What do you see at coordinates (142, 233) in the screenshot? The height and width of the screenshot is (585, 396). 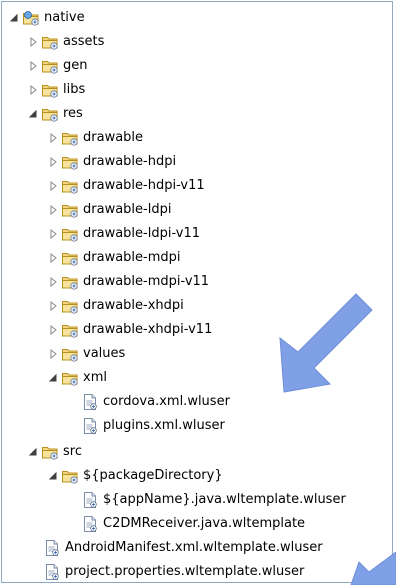 I see `tree-node-label: drawable-ldpi-v11` at bounding box center [142, 233].